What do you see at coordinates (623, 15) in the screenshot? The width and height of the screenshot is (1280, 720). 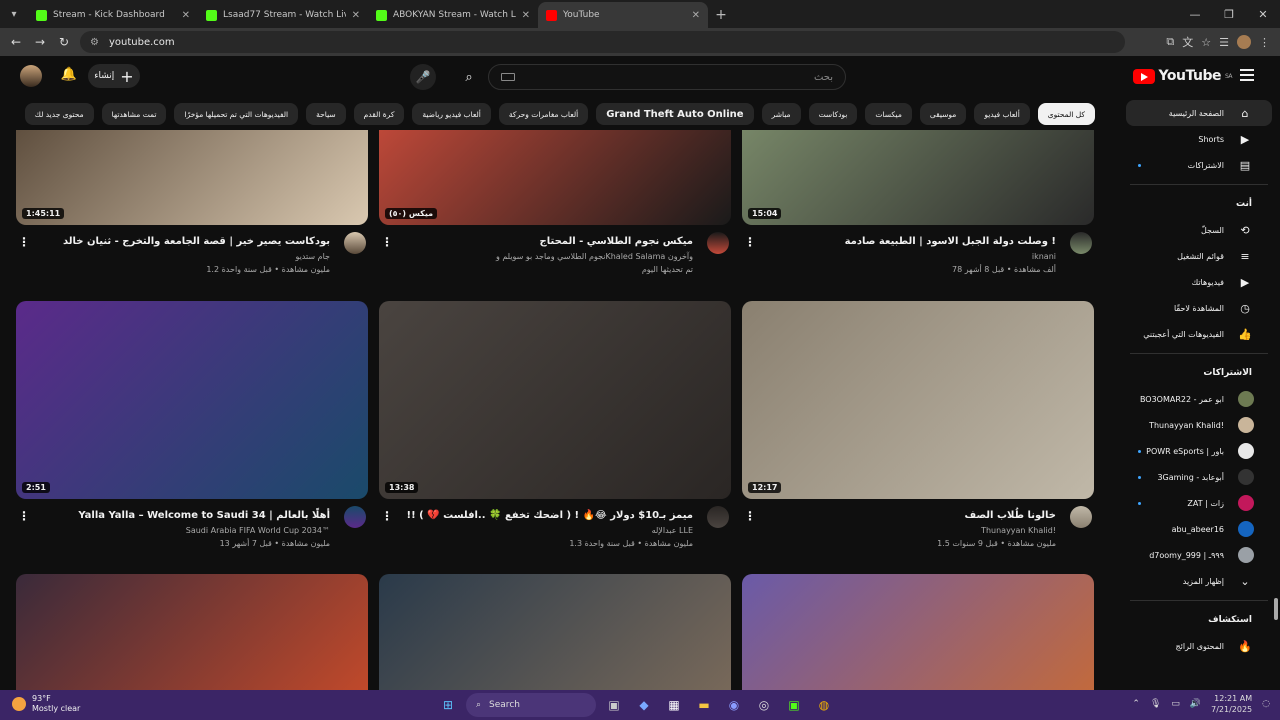 I see `browser-tab: YouTube ✕` at bounding box center [623, 15].